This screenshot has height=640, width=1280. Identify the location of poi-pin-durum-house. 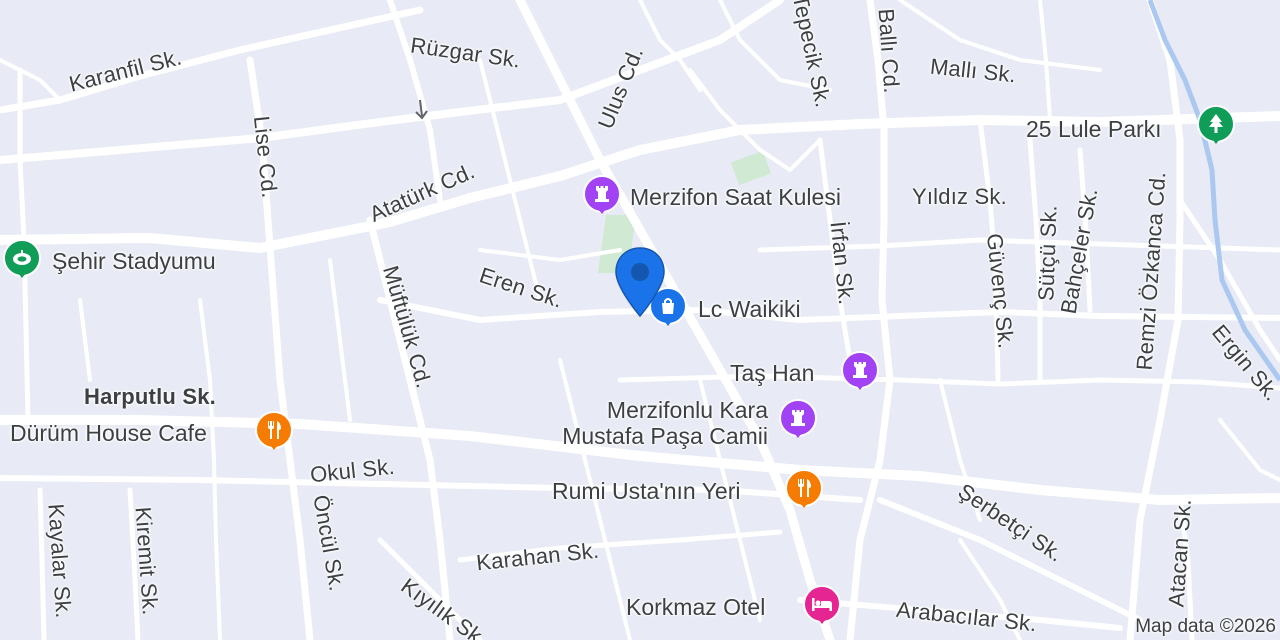
(274, 430).